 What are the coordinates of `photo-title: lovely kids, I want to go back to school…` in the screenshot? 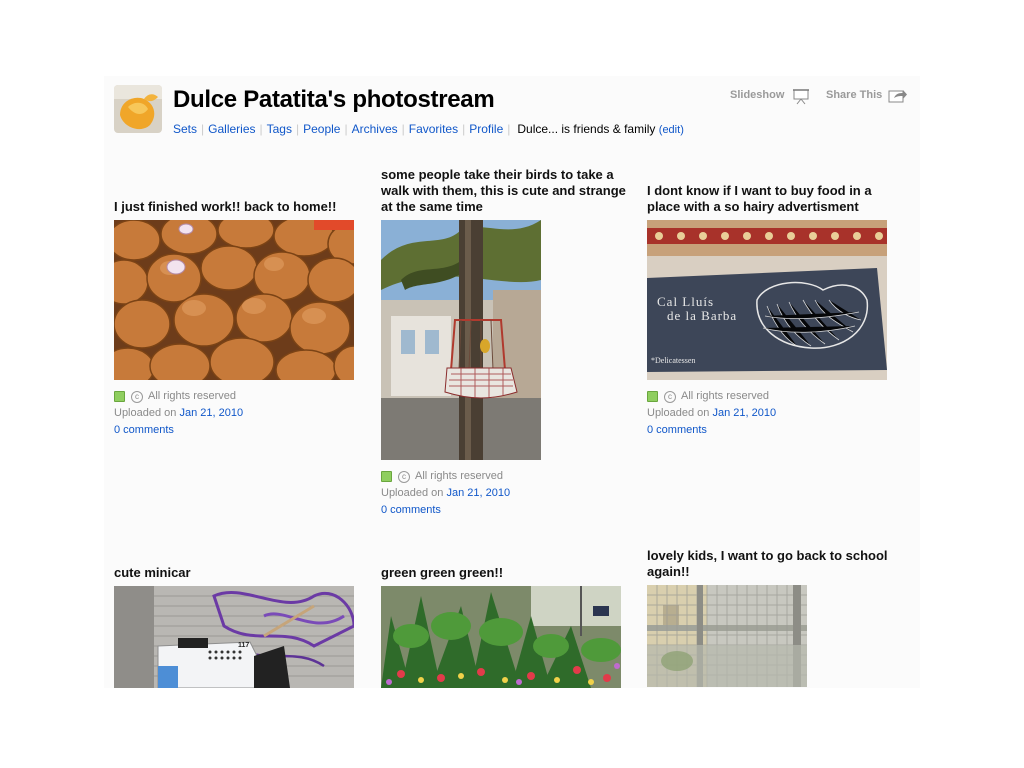 It's located at (777, 564).